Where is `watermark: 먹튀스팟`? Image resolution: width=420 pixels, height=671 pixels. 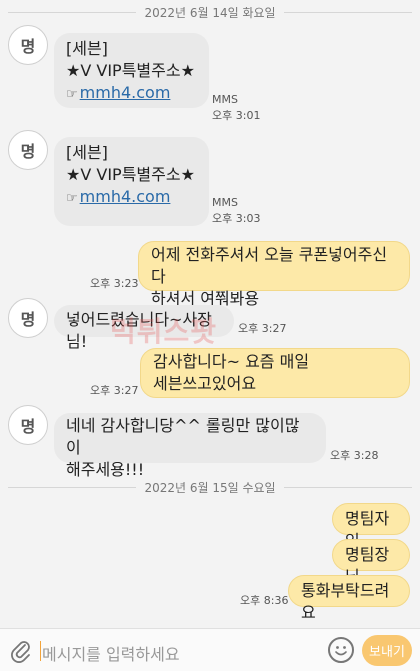
watermark: 먹튀스팟 is located at coordinates (164, 331).